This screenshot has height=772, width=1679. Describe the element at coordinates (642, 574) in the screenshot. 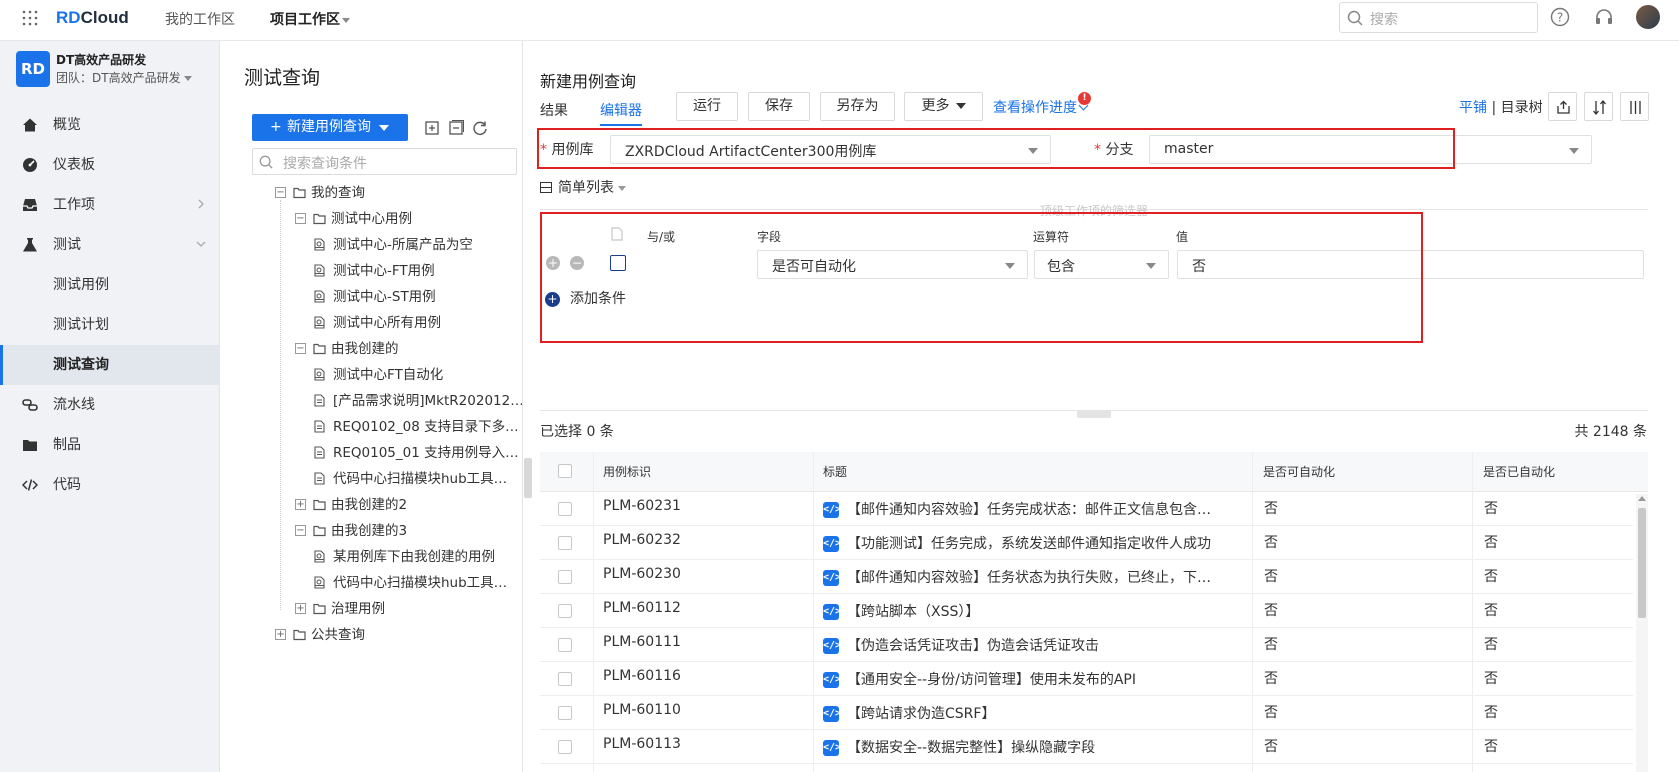

I see `case-id: PLM-60230` at that location.